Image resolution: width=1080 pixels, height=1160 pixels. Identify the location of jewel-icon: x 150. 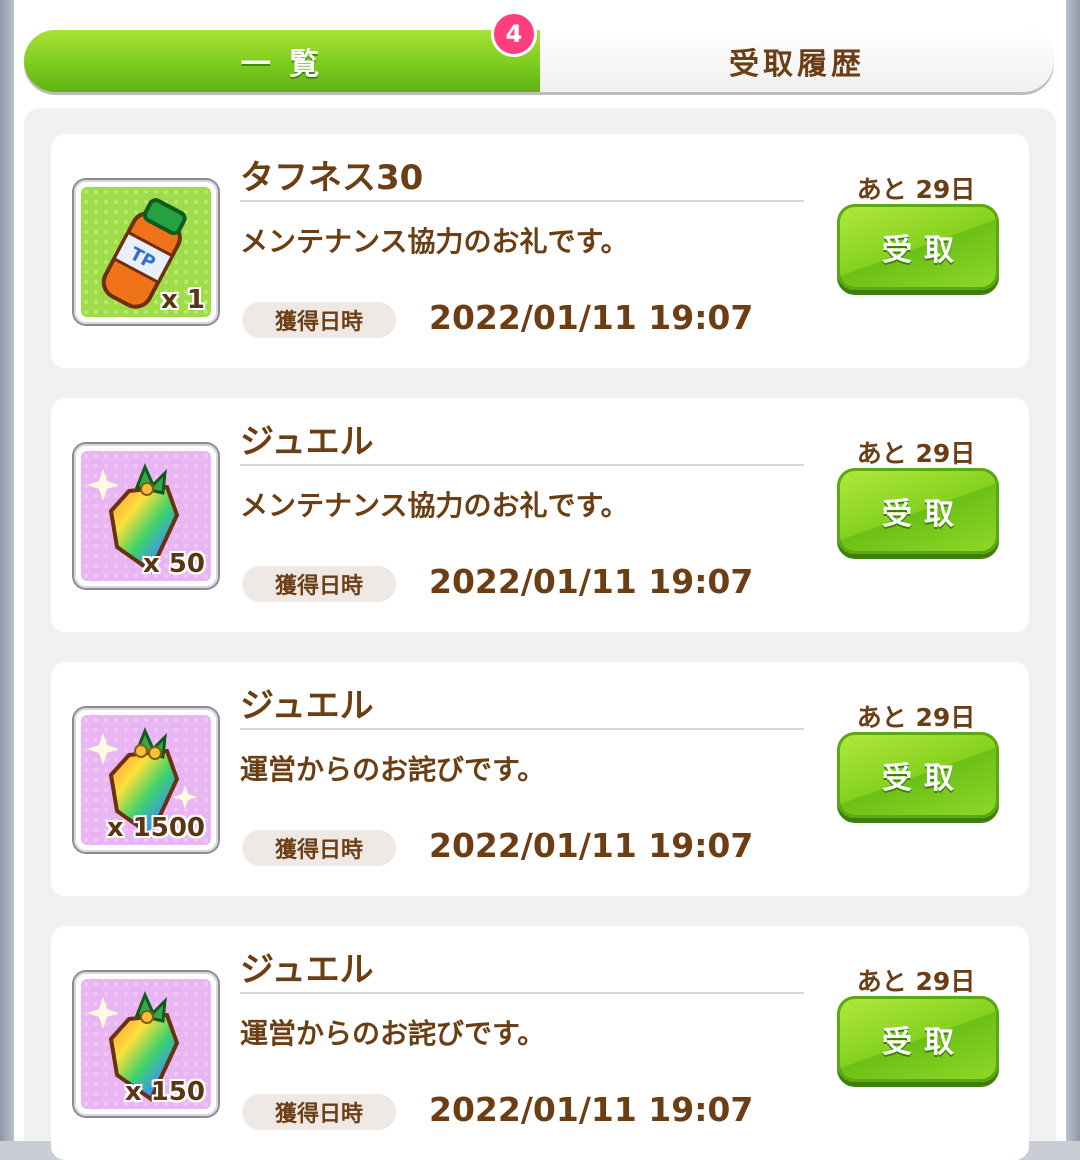
(146, 1044).